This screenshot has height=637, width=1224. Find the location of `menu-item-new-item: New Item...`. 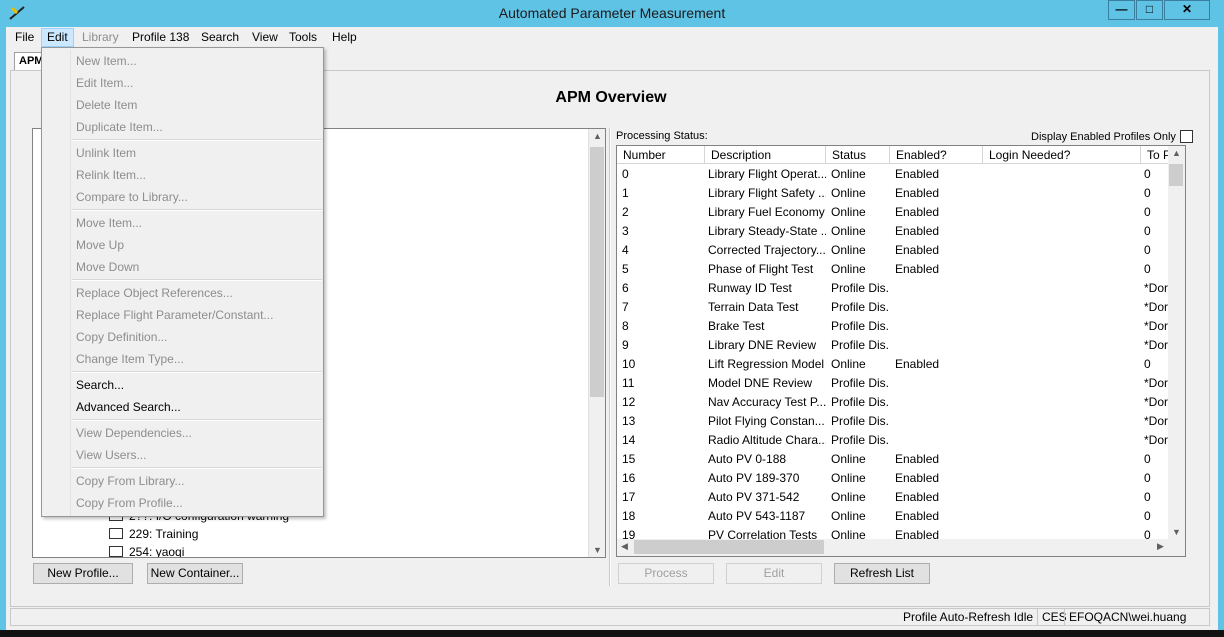

menu-item-new-item: New Item... is located at coordinates (106, 61).